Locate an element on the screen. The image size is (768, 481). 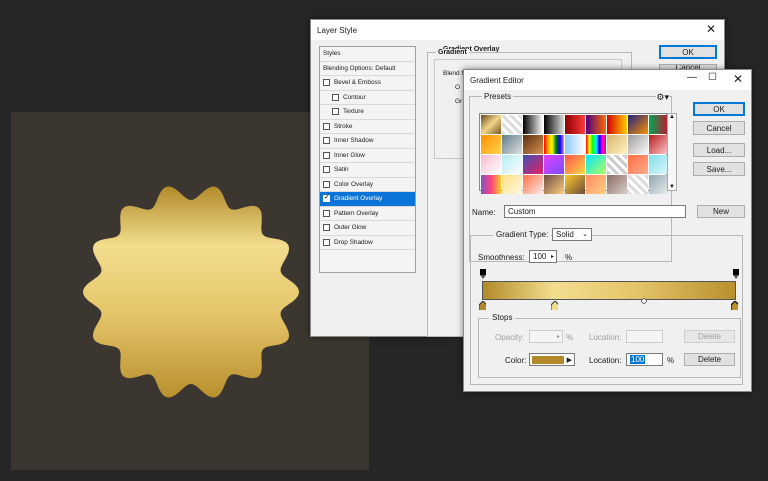
gradient-type-label: Gradient Type: is located at coordinates (522, 234).